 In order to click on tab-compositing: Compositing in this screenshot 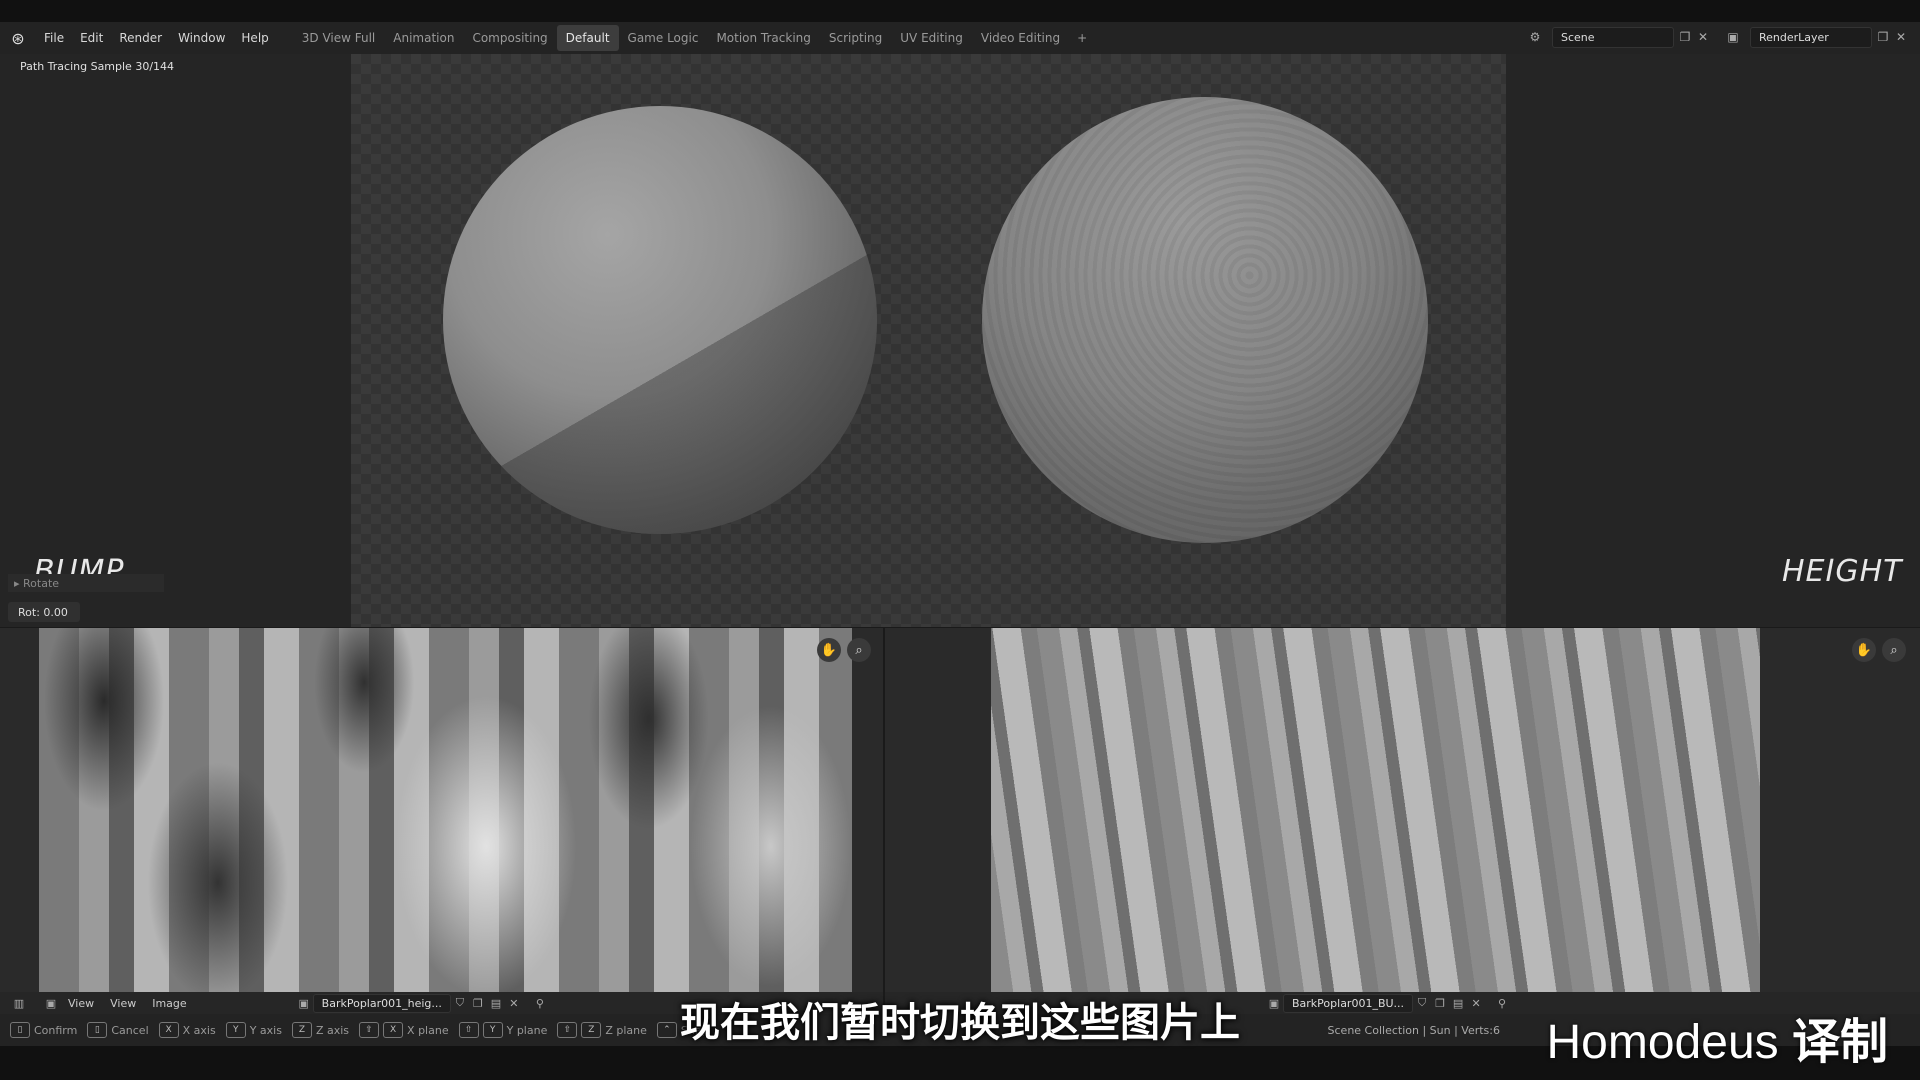, I will do `click(509, 38)`.